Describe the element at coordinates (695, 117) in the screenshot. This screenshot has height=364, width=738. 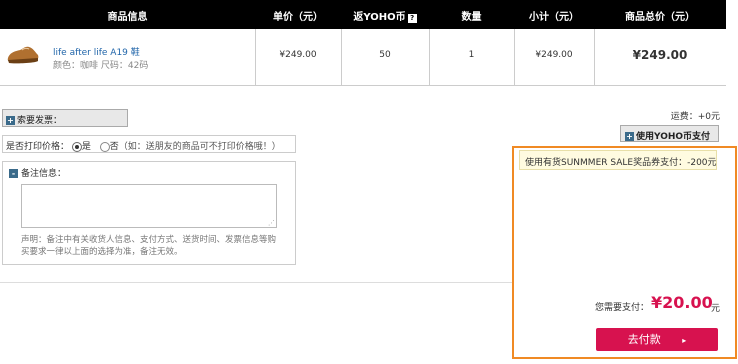
I see `shipping-fee: 运费：+0元` at that location.